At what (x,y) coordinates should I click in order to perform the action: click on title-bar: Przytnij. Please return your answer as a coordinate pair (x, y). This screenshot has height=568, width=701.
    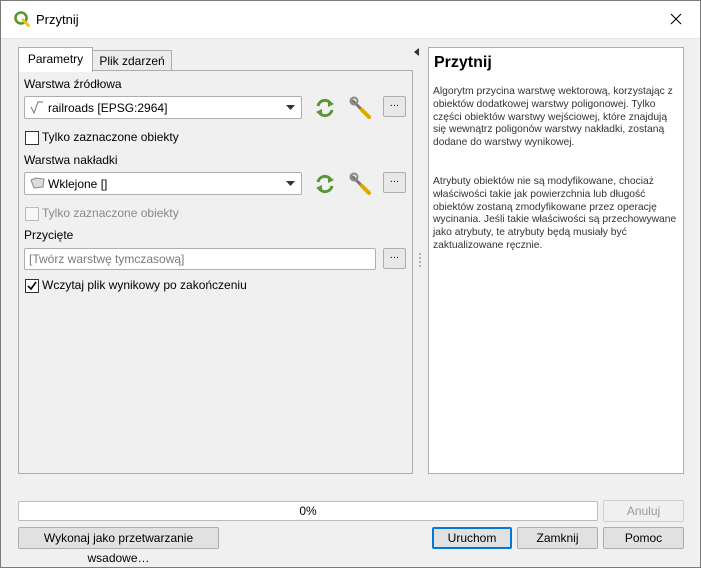
    Looking at the image, I should click on (350, 20).